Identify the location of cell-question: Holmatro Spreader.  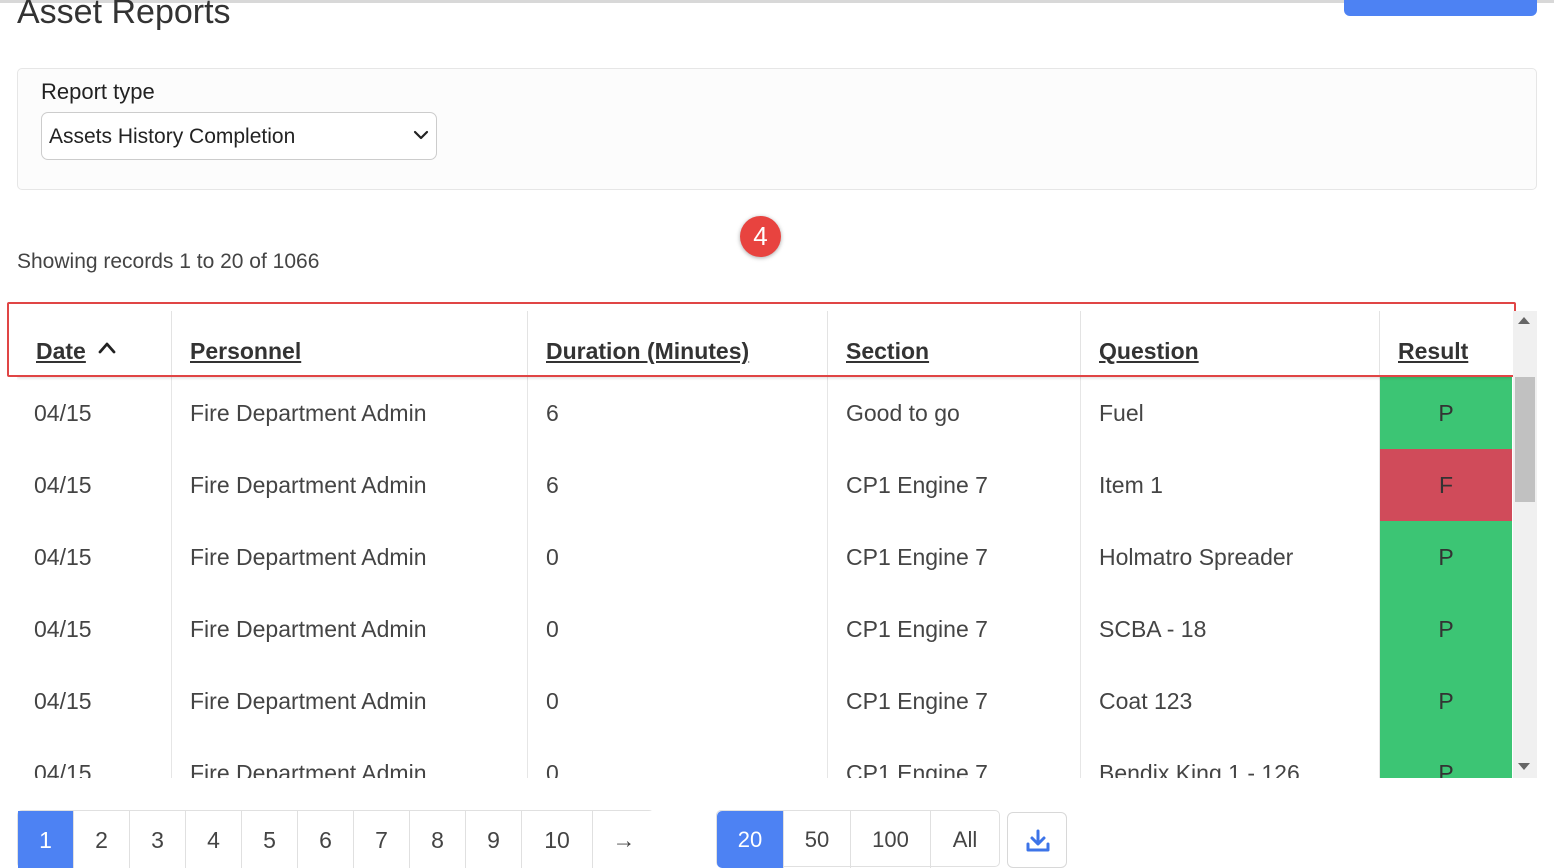
(1230, 557).